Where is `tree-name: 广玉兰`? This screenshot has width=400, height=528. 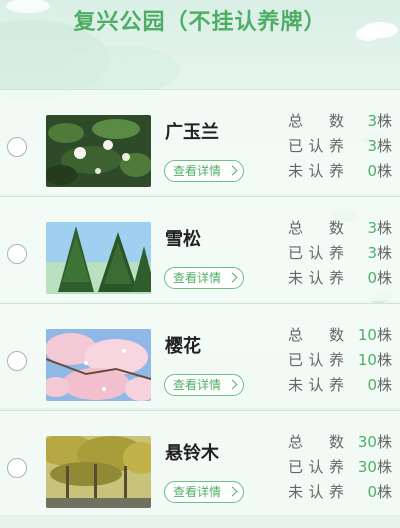
tree-name: 广玉兰 is located at coordinates (192, 132).